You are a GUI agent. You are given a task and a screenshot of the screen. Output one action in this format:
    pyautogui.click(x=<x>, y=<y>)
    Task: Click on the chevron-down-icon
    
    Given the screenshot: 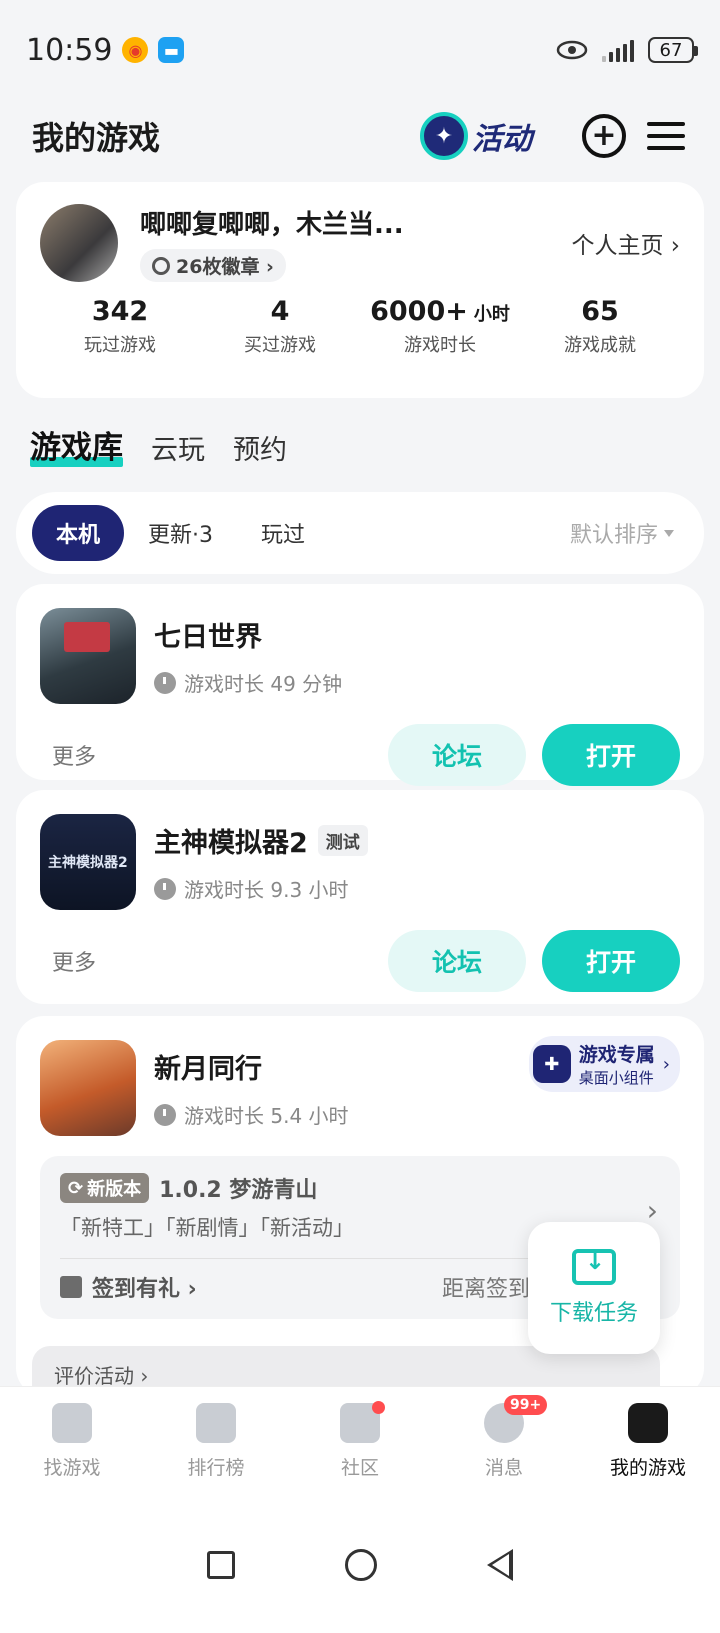 What is the action you would take?
    pyautogui.click(x=669, y=533)
    